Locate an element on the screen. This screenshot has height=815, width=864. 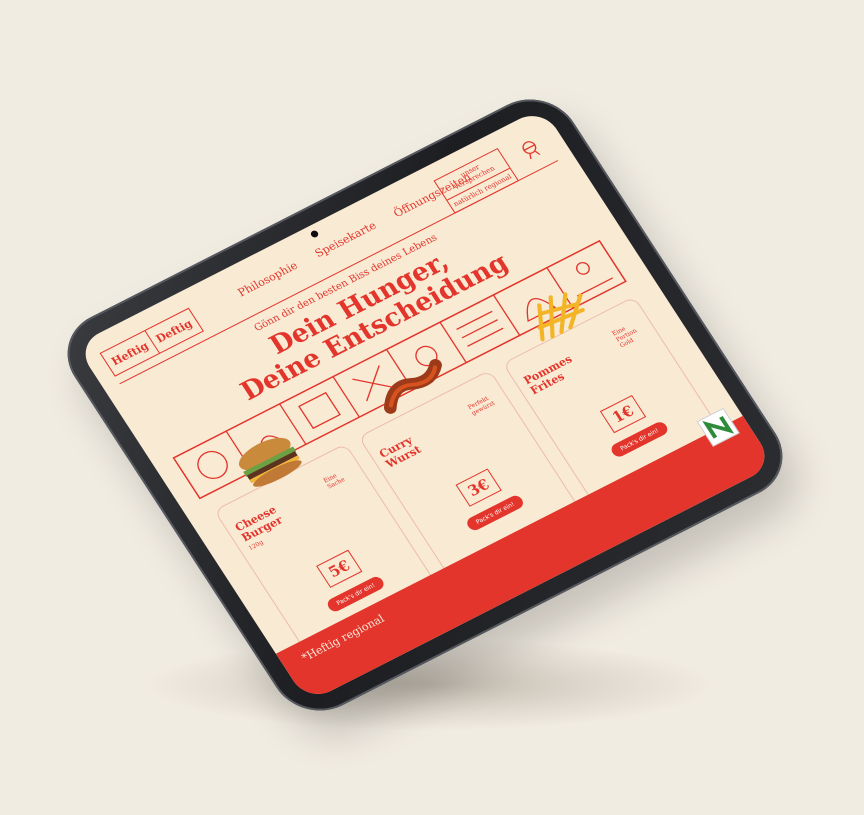
nav-item-speisekarte: Speisekarte is located at coordinates (346, 239).